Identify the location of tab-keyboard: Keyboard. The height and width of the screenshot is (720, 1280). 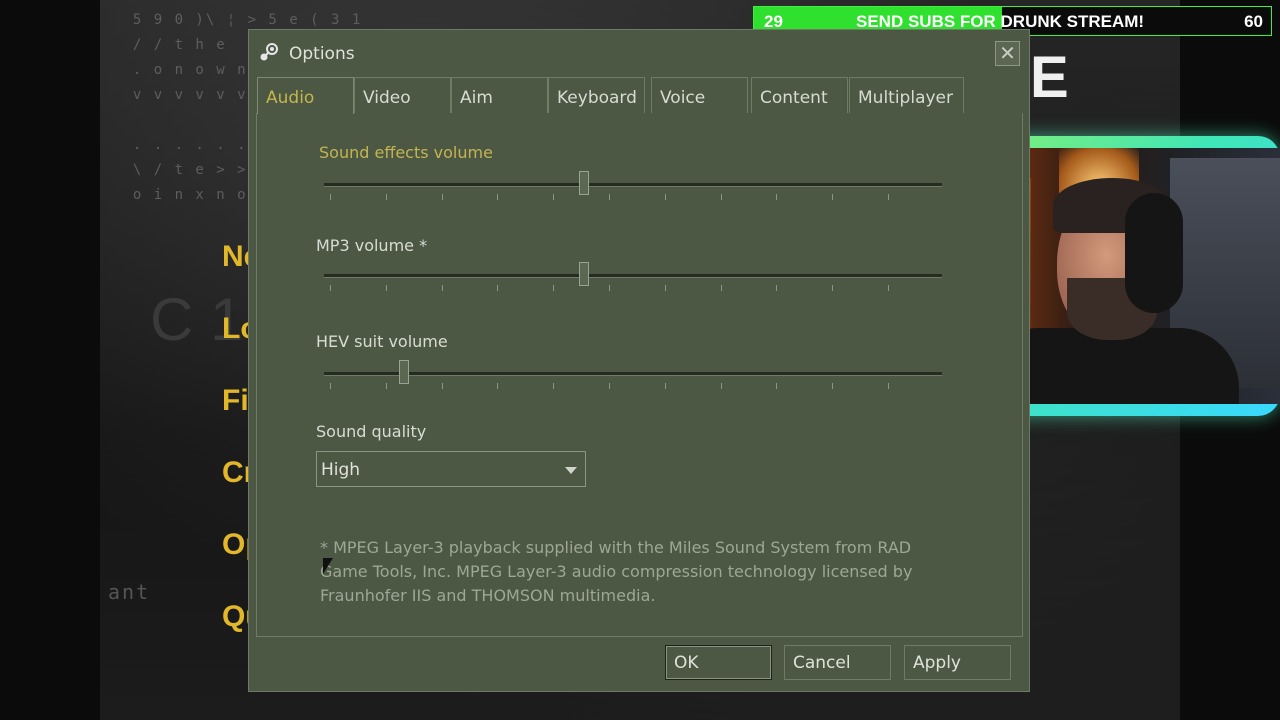
(596, 95).